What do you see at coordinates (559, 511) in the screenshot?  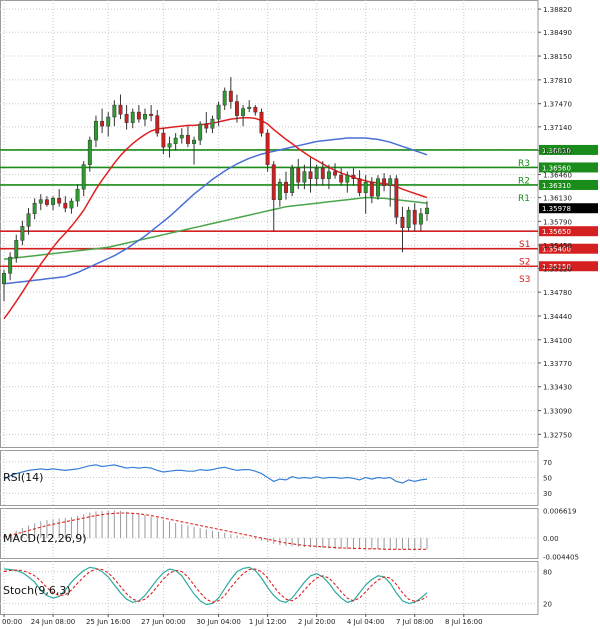 I see `macd-tick-label: 0.006619` at bounding box center [559, 511].